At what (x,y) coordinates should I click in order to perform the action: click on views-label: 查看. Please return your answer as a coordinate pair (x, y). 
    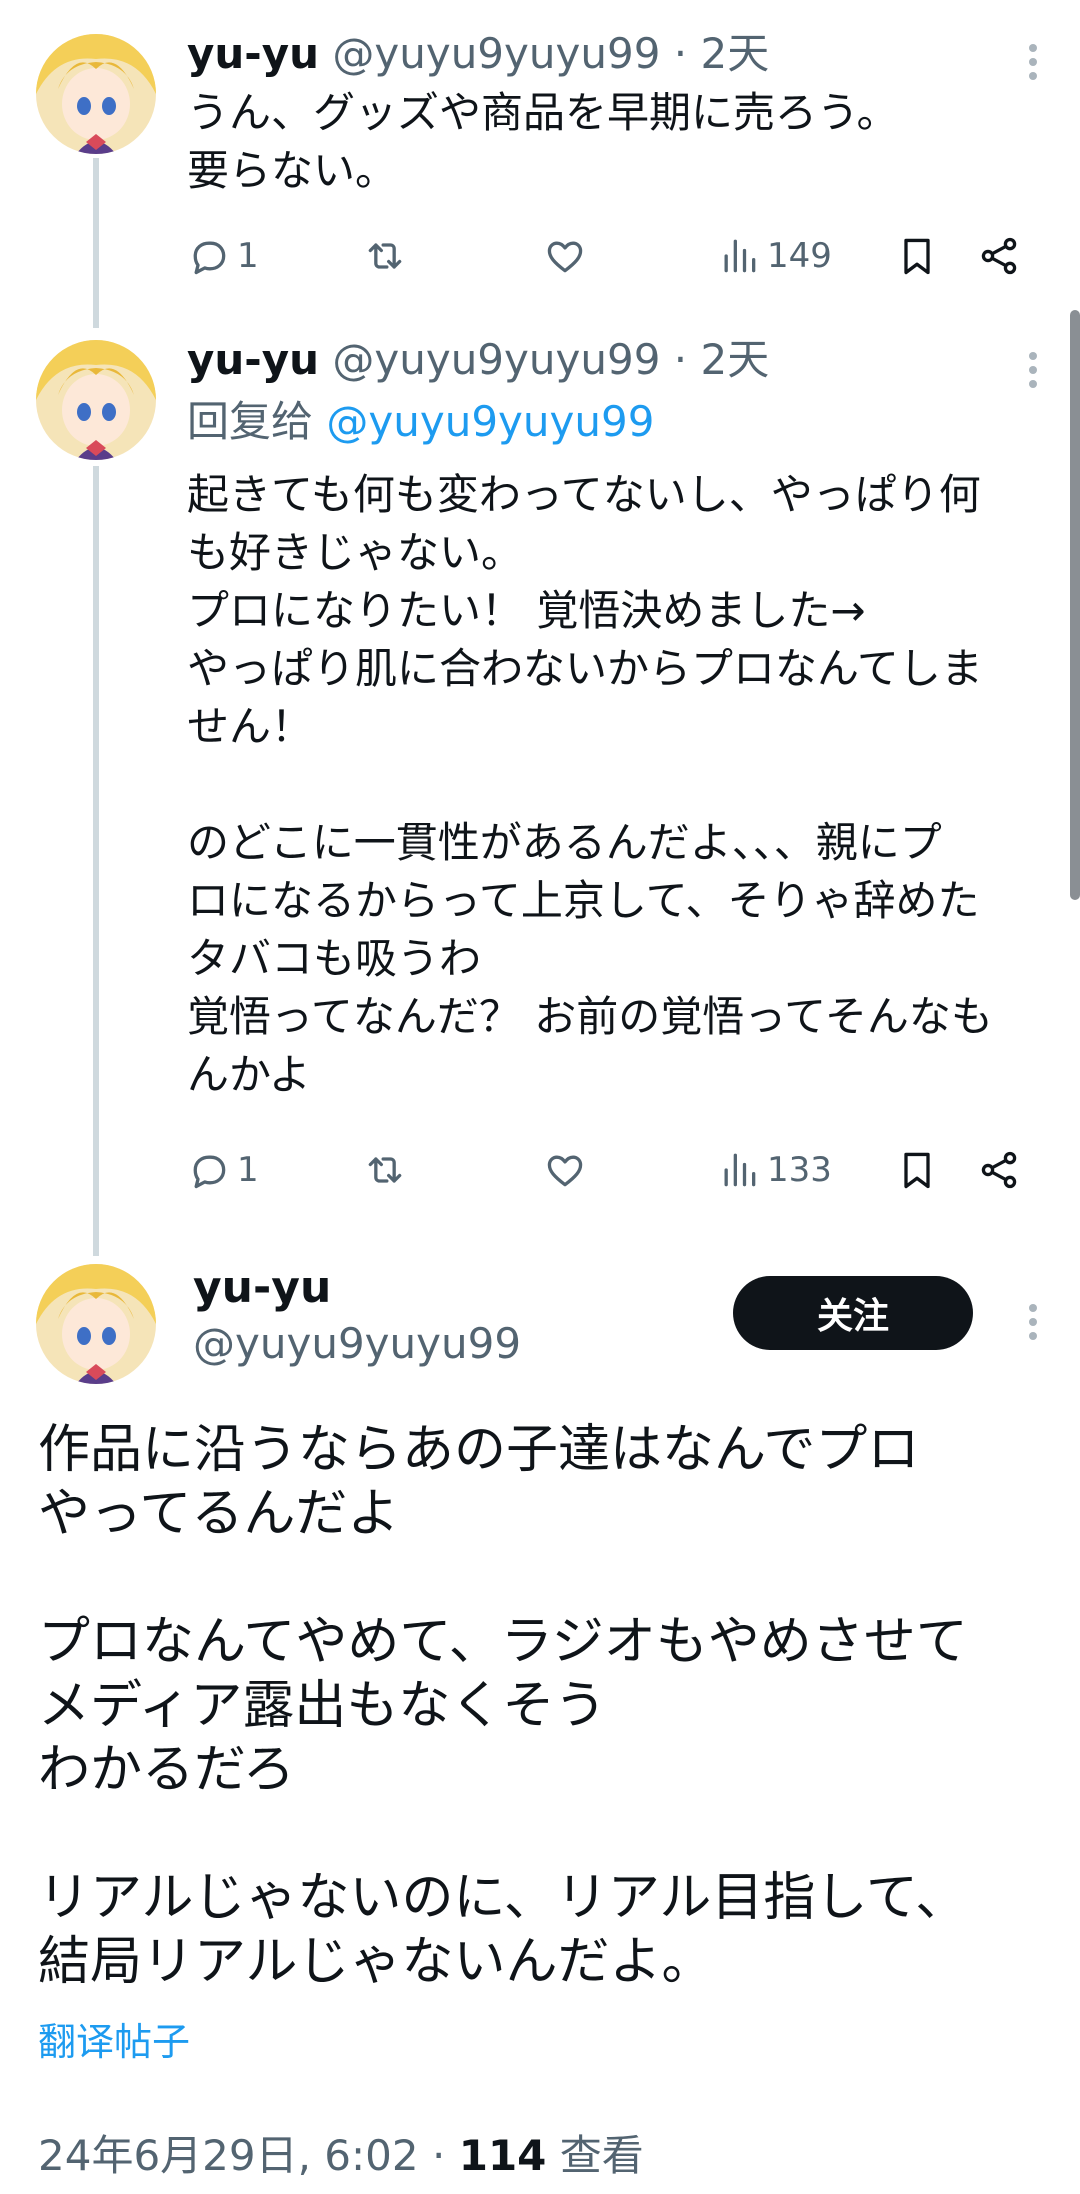
    Looking at the image, I should click on (601, 2155).